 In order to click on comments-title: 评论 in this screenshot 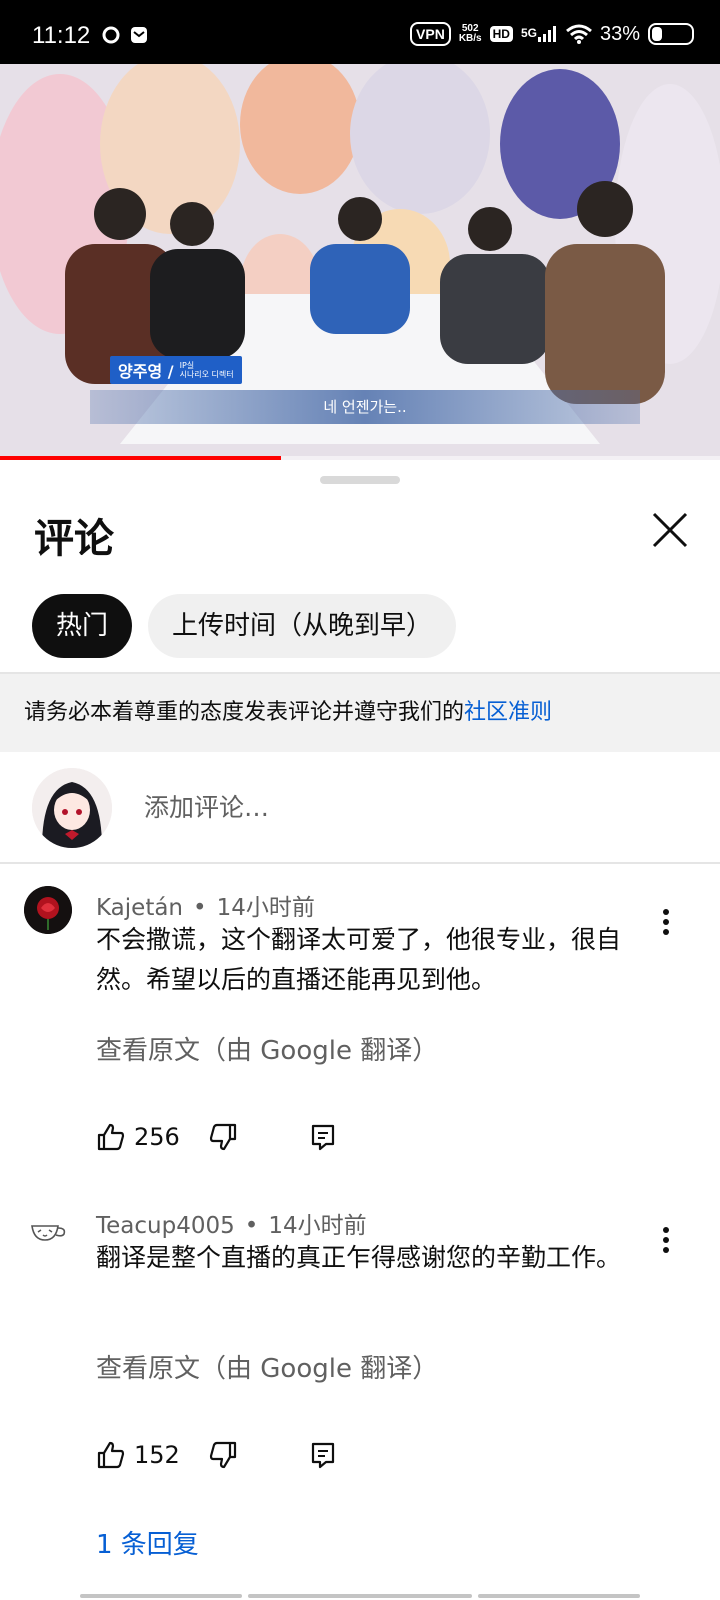, I will do `click(74, 539)`.